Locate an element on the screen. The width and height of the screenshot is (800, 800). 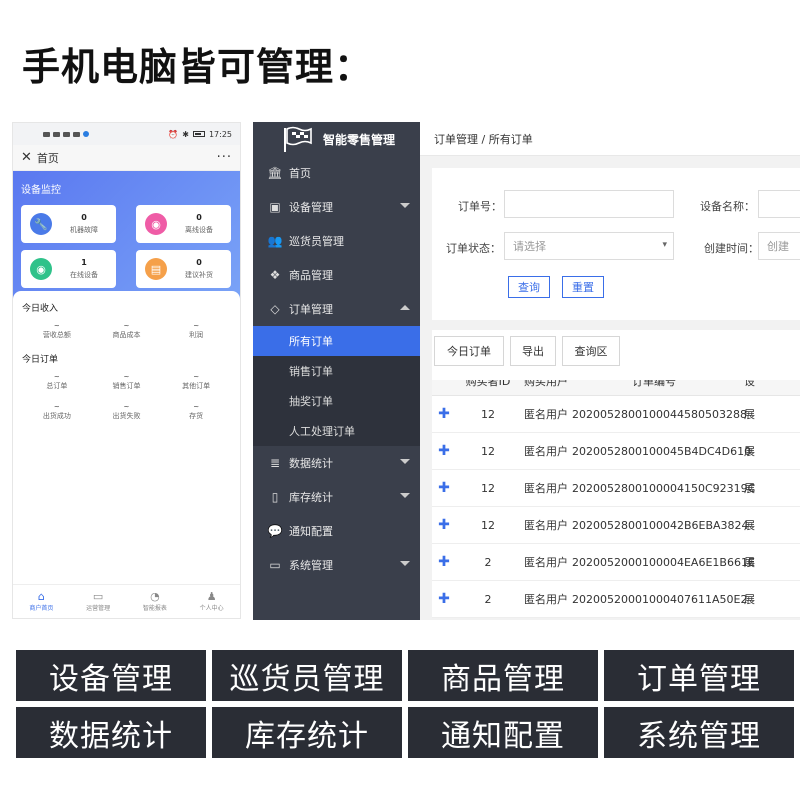
order-metric: ~ 销售订单 is located at coordinates (127, 382).